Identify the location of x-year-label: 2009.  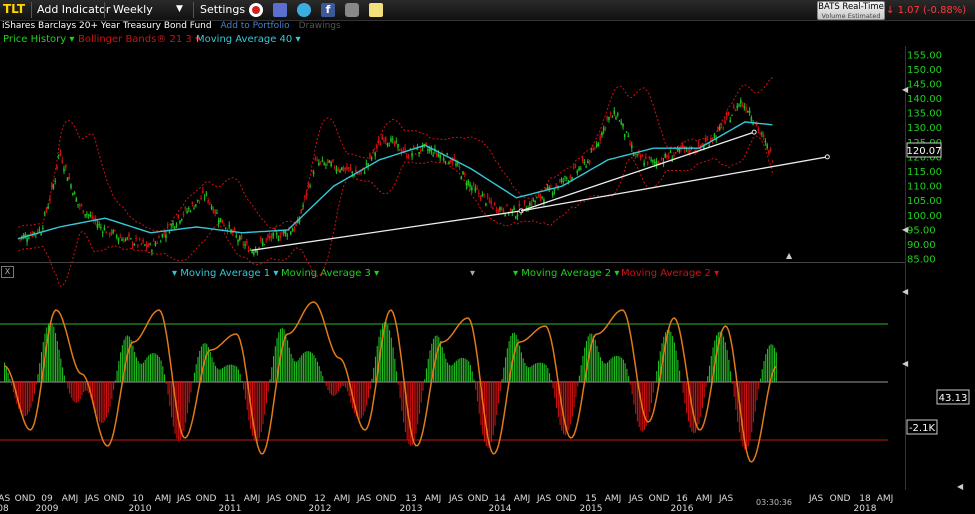
(47, 509).